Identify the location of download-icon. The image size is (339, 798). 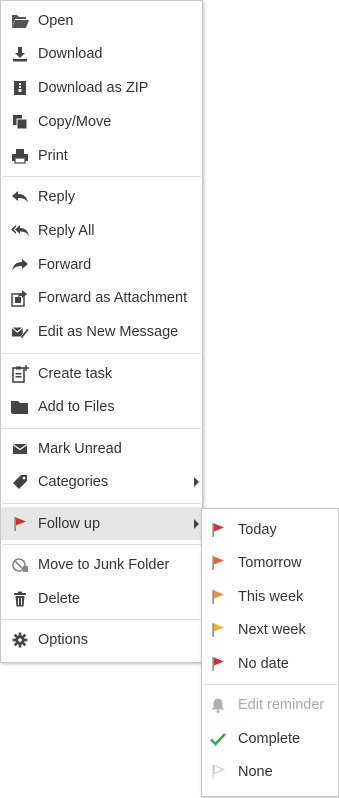
(20, 54).